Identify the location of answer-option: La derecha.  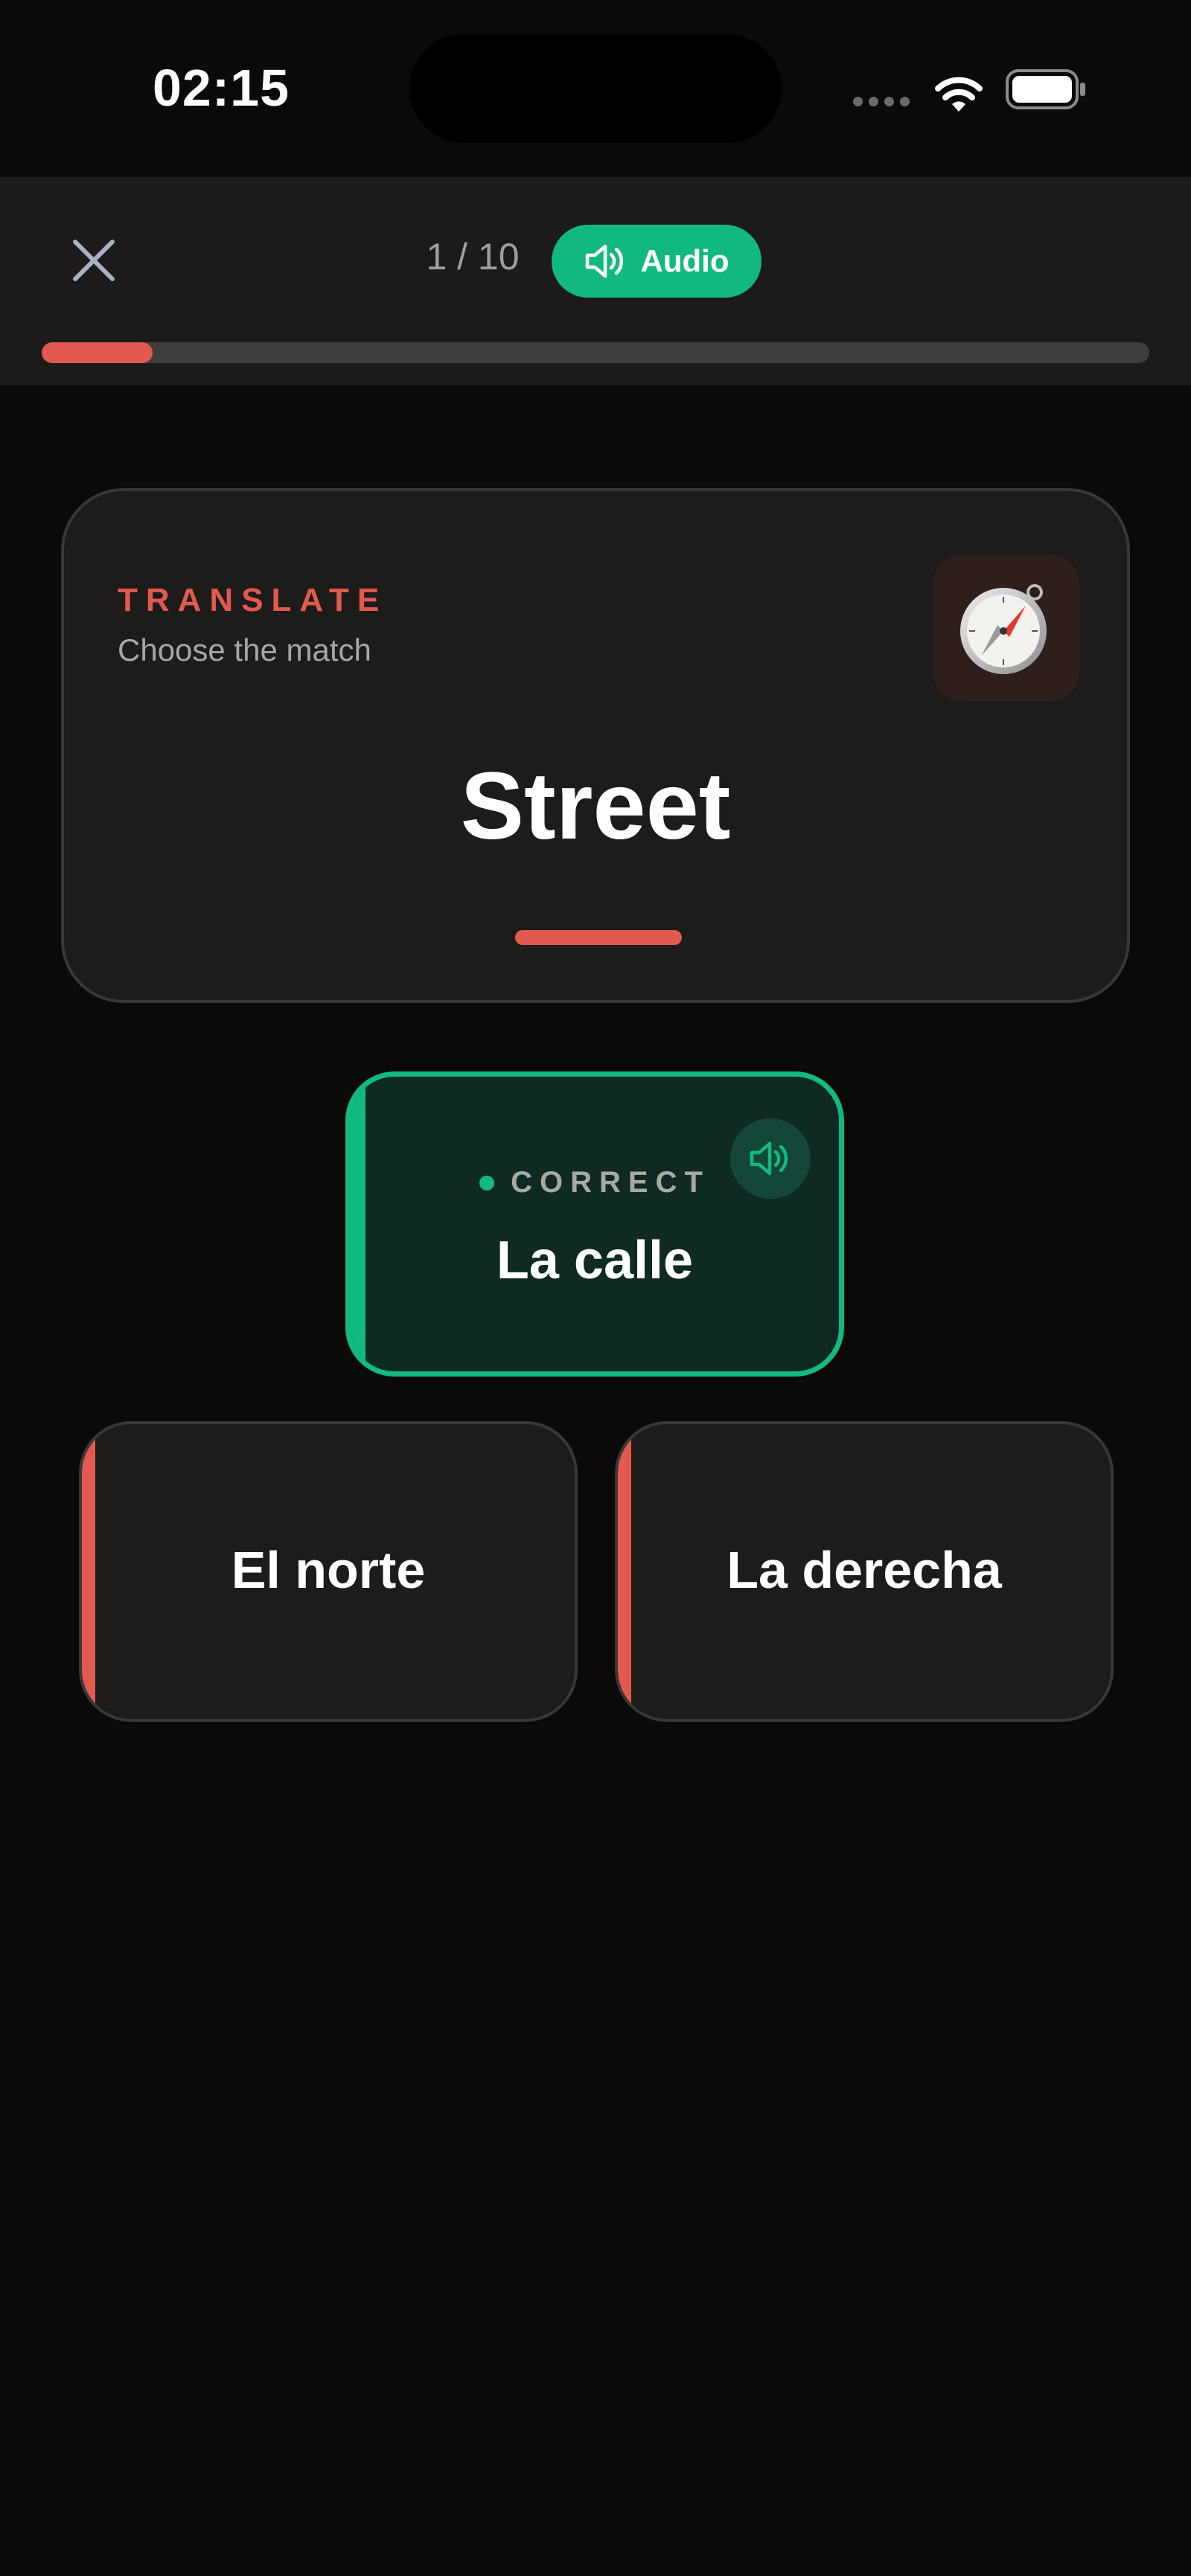
(864, 1571).